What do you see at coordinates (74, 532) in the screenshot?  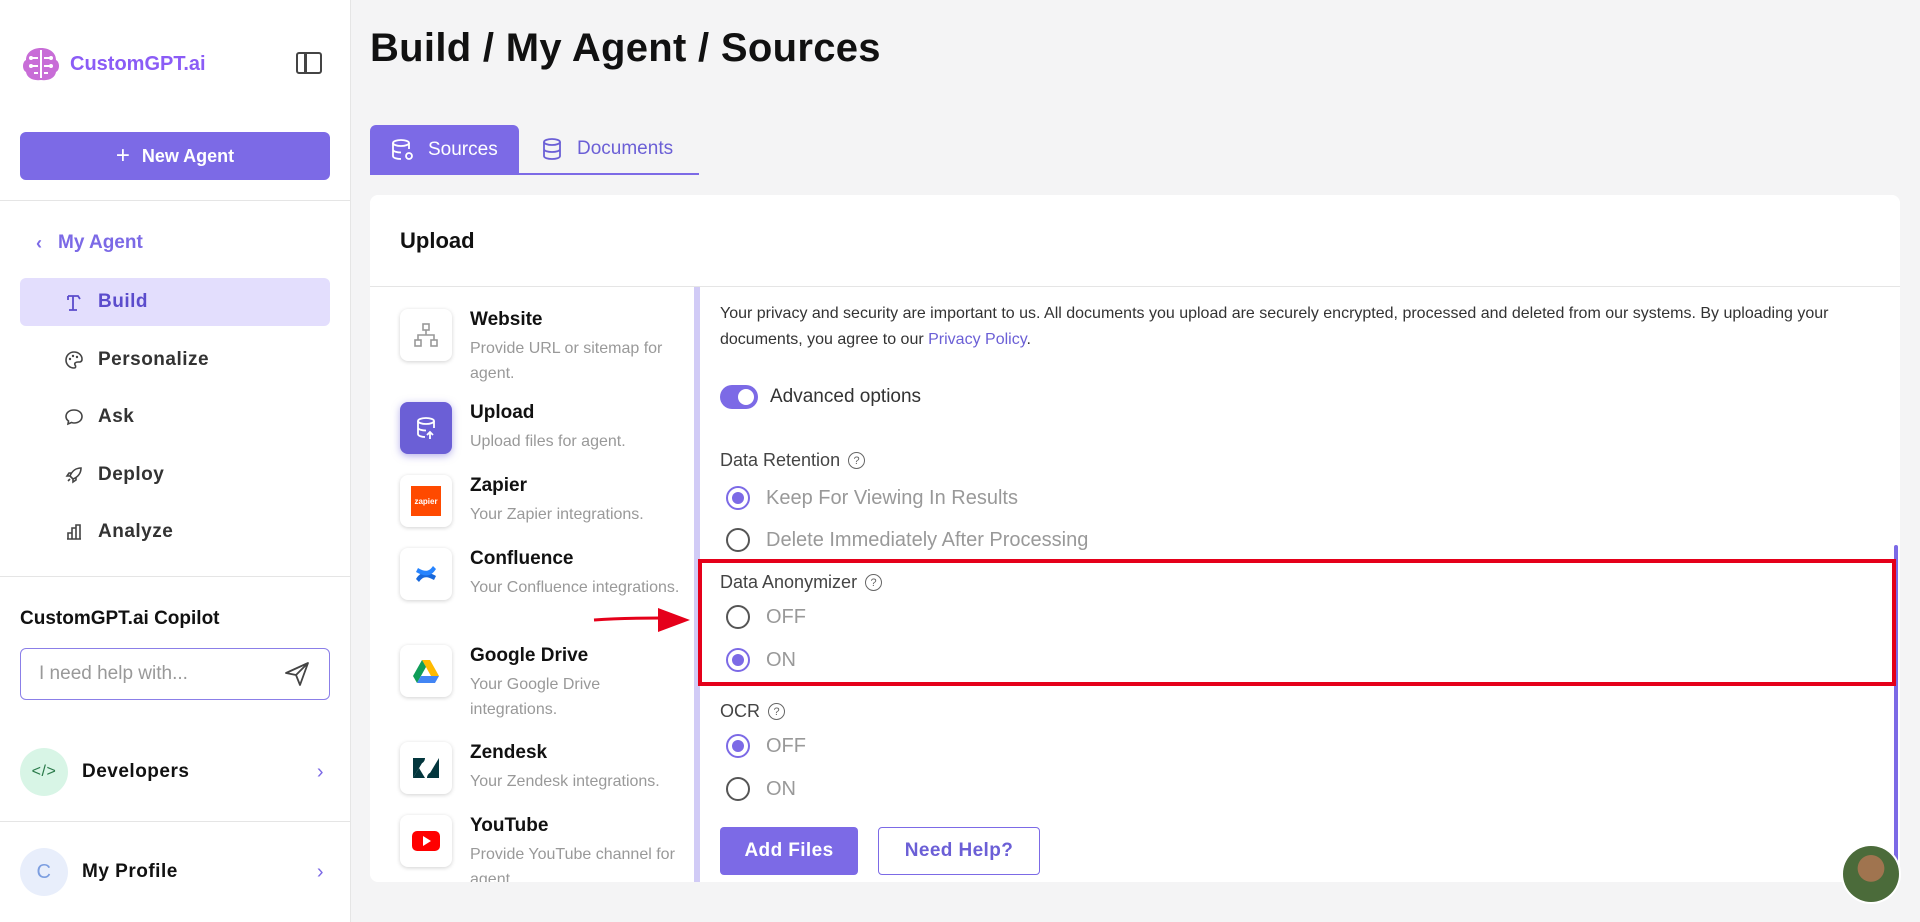 I see `bar-chart-icon` at bounding box center [74, 532].